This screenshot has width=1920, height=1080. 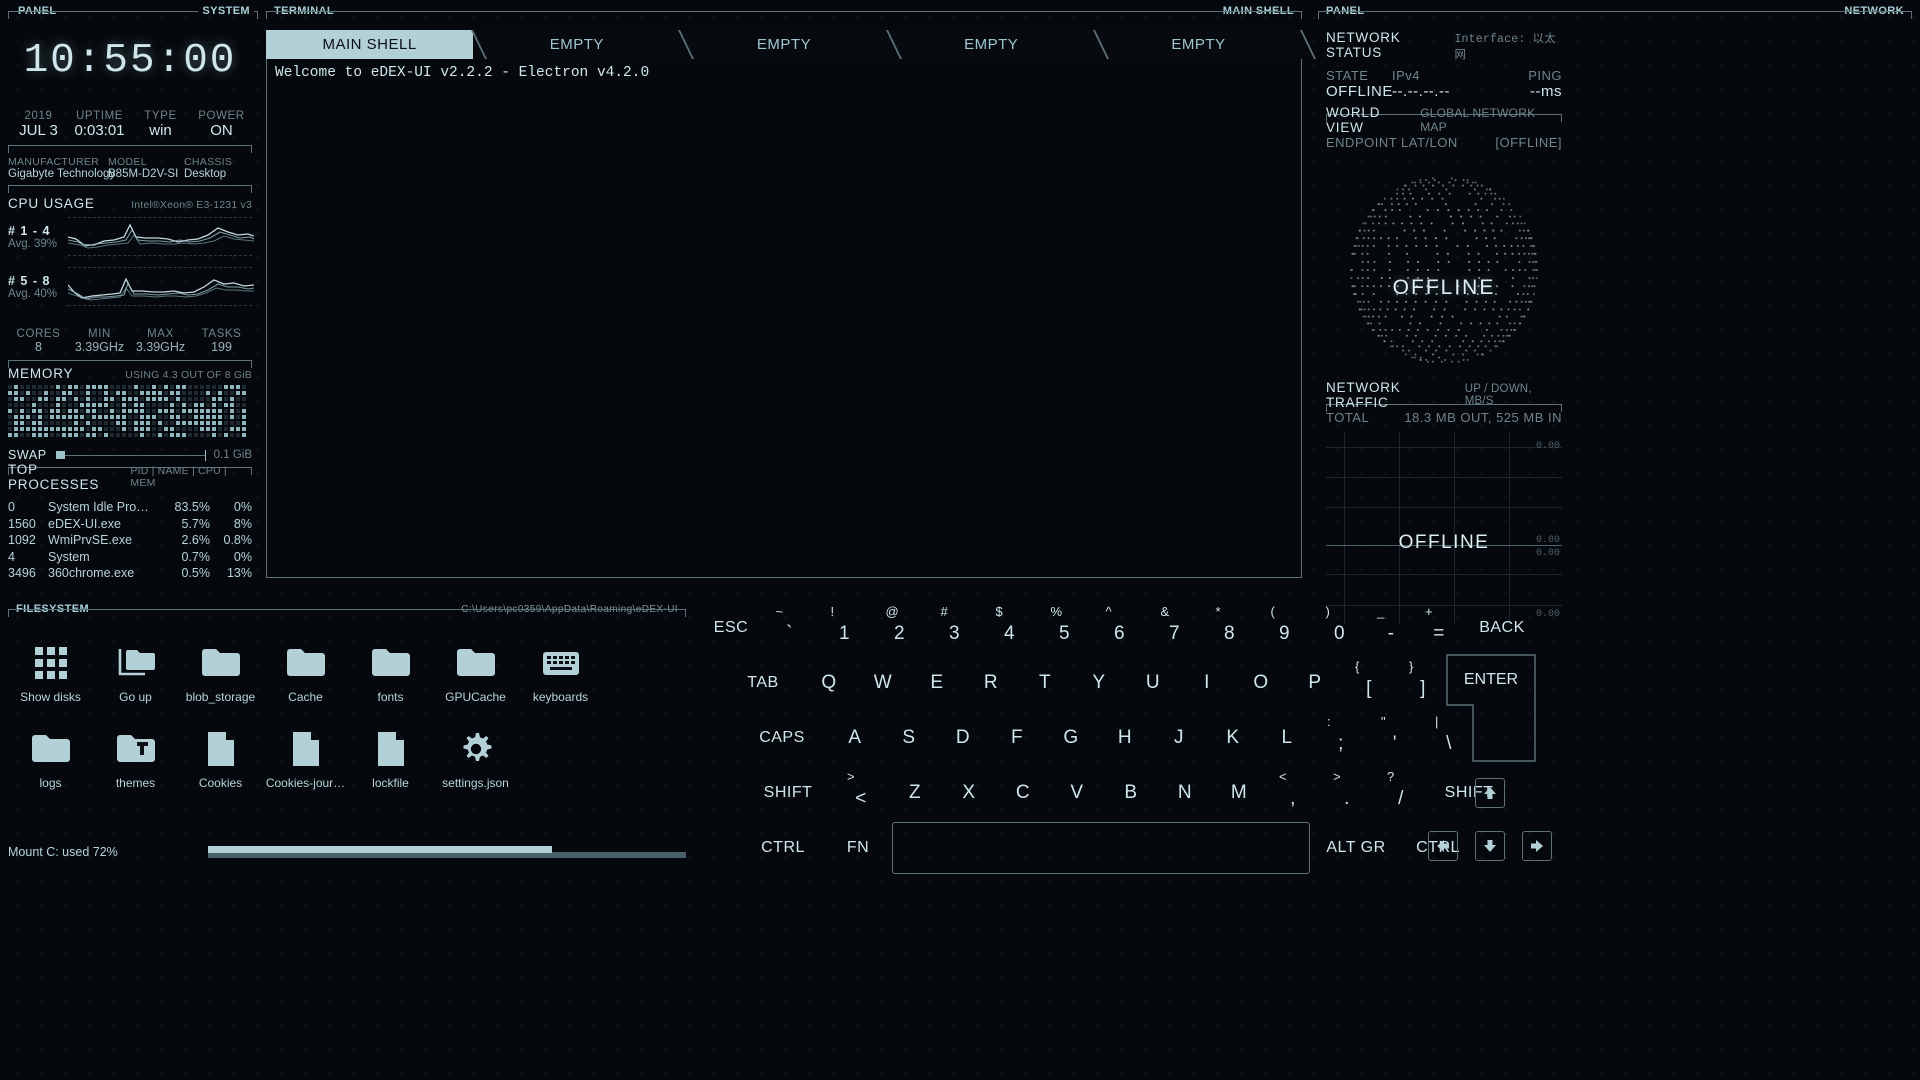 I want to click on terminal-tabs: MAIN SHELL EMPTY EMPTY EMPTY EMPTY, so click(x=791, y=44).